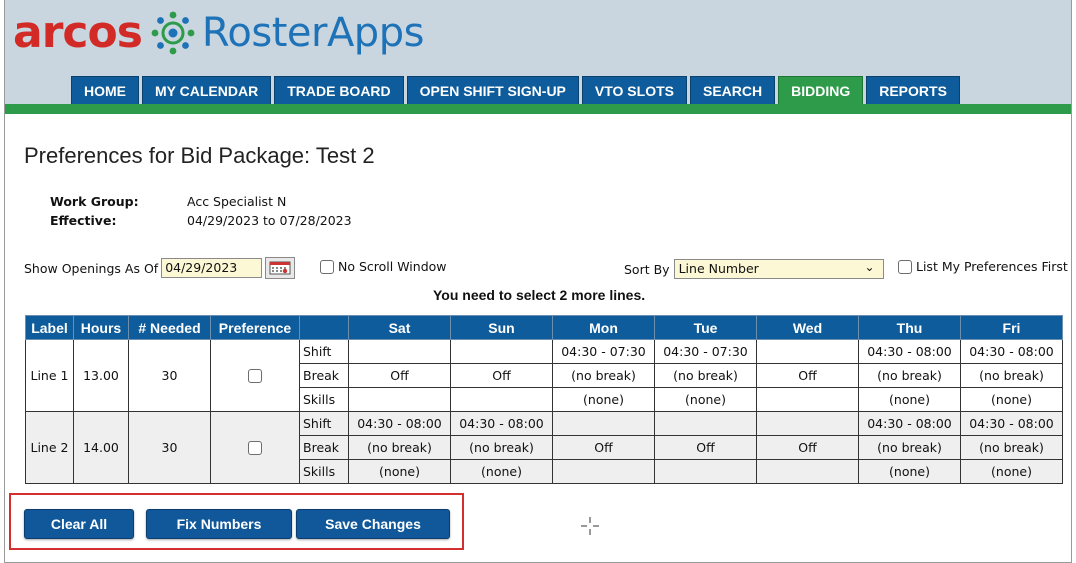  I want to click on tab-open-shift-sign-up: OPEN SHIFT SIGN-UP, so click(492, 90).